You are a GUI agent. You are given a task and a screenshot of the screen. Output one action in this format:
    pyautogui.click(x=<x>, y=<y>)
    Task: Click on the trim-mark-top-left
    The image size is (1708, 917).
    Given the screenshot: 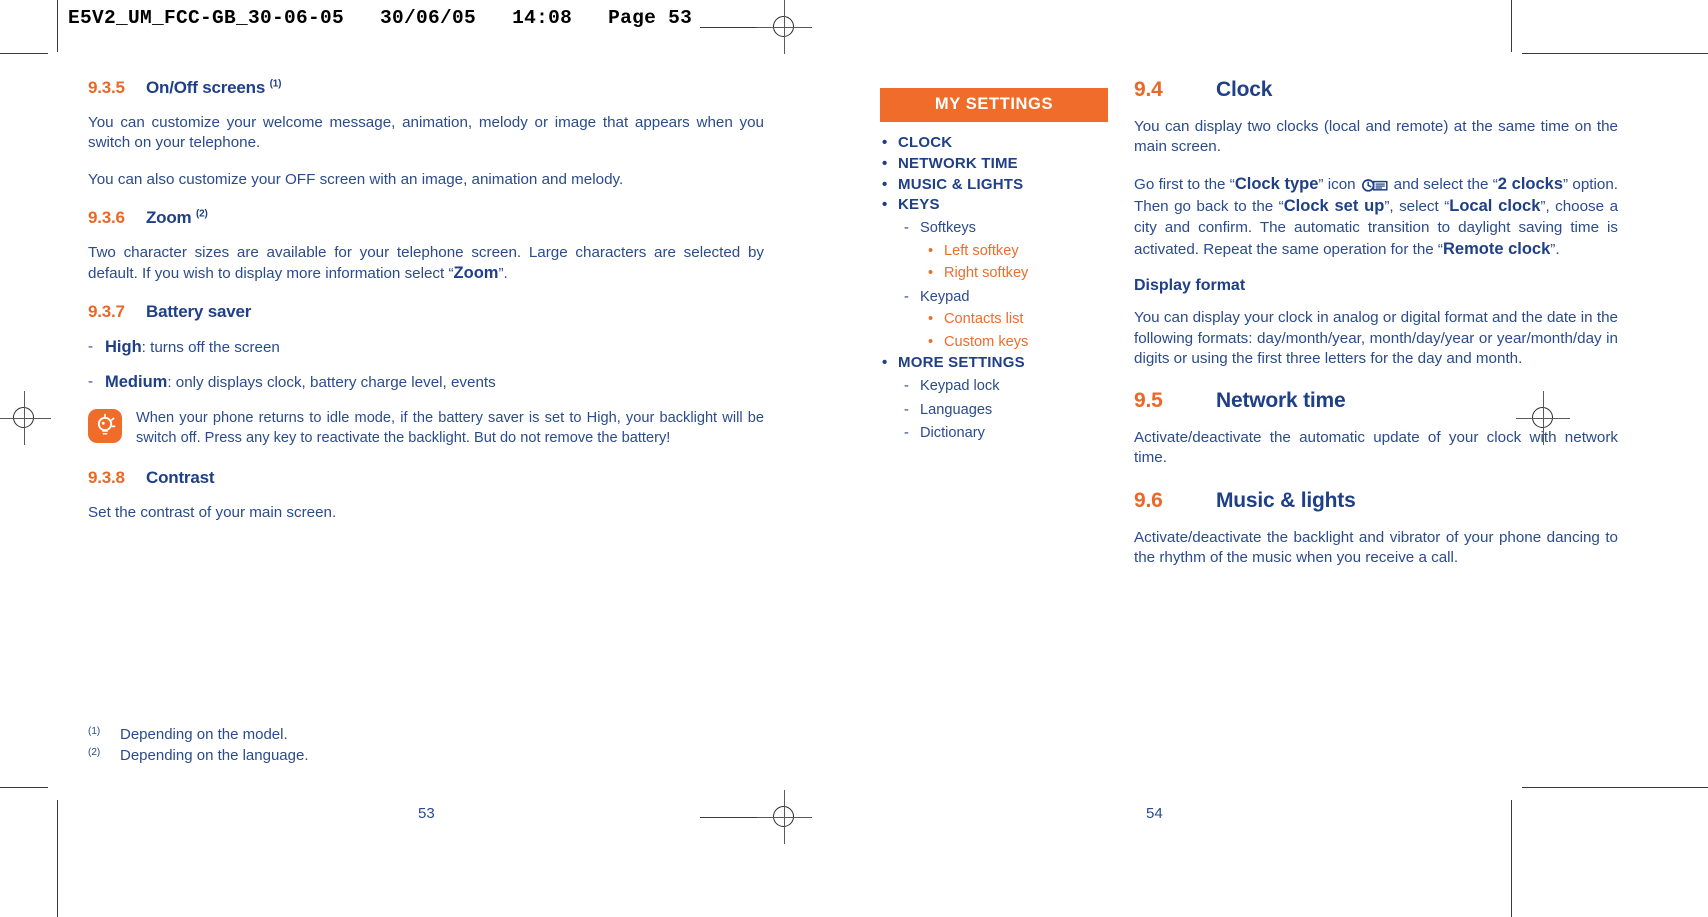 What is the action you would take?
    pyautogui.click(x=24, y=53)
    